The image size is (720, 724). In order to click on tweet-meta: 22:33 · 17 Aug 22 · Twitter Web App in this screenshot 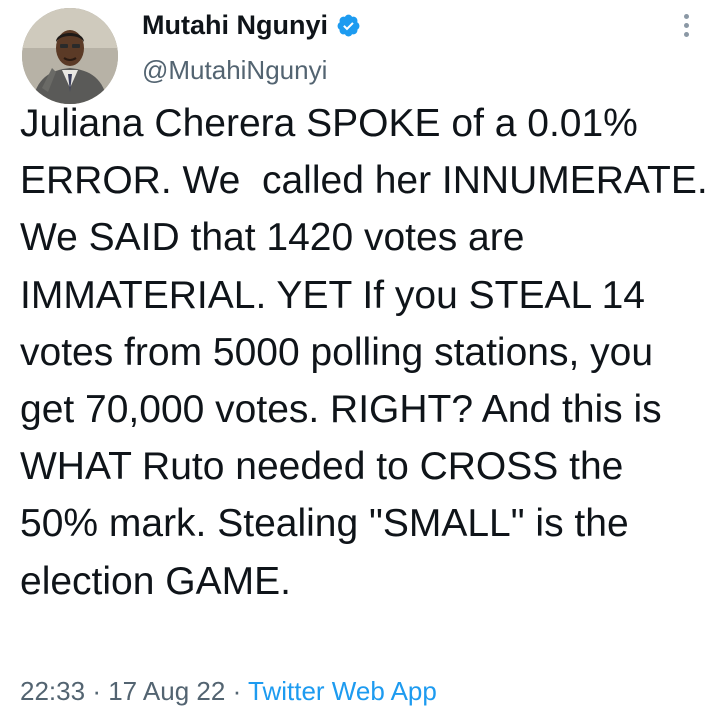, I will do `click(228, 691)`.